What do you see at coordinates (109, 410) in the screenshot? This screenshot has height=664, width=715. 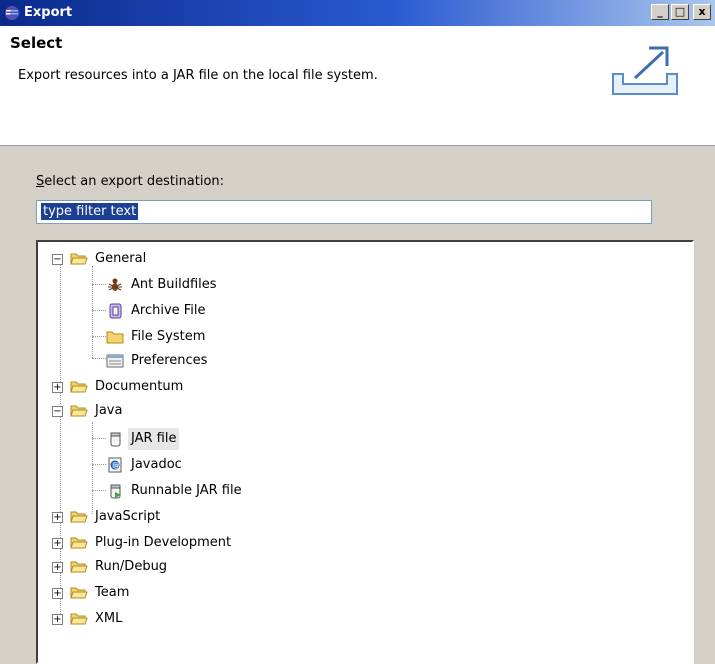 I see `tree-label-java: Java` at bounding box center [109, 410].